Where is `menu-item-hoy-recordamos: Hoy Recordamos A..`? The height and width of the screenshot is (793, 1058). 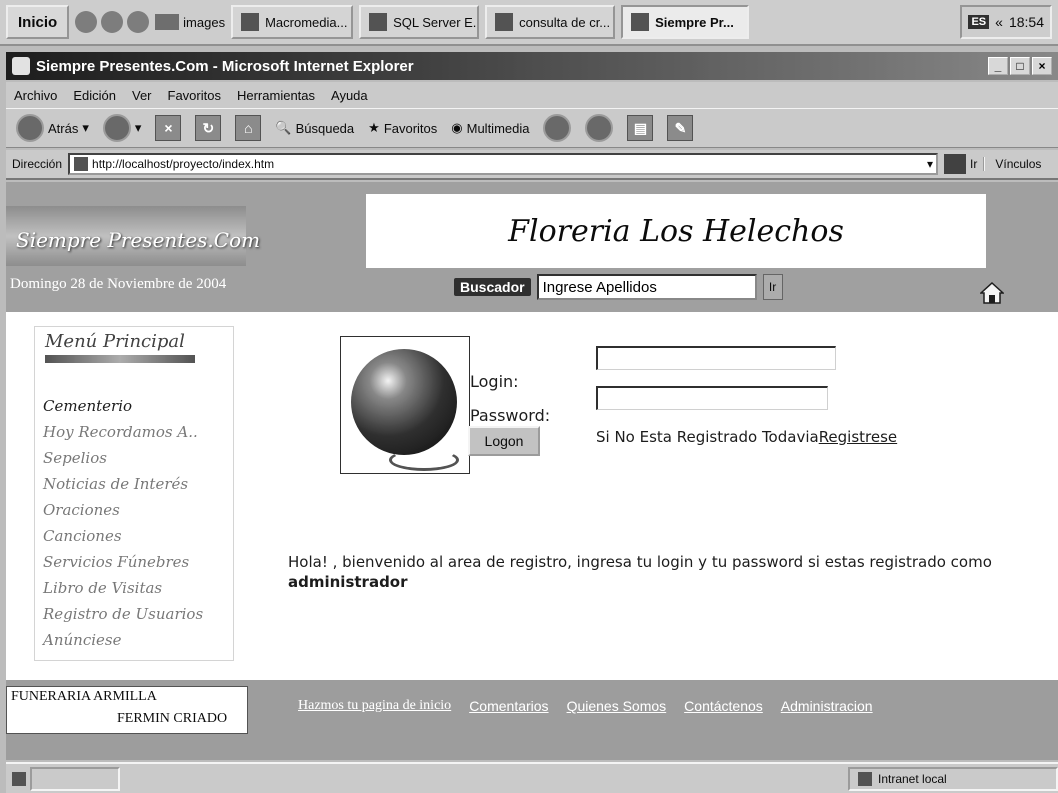 menu-item-hoy-recordamos: Hoy Recordamos A.. is located at coordinates (123, 432).